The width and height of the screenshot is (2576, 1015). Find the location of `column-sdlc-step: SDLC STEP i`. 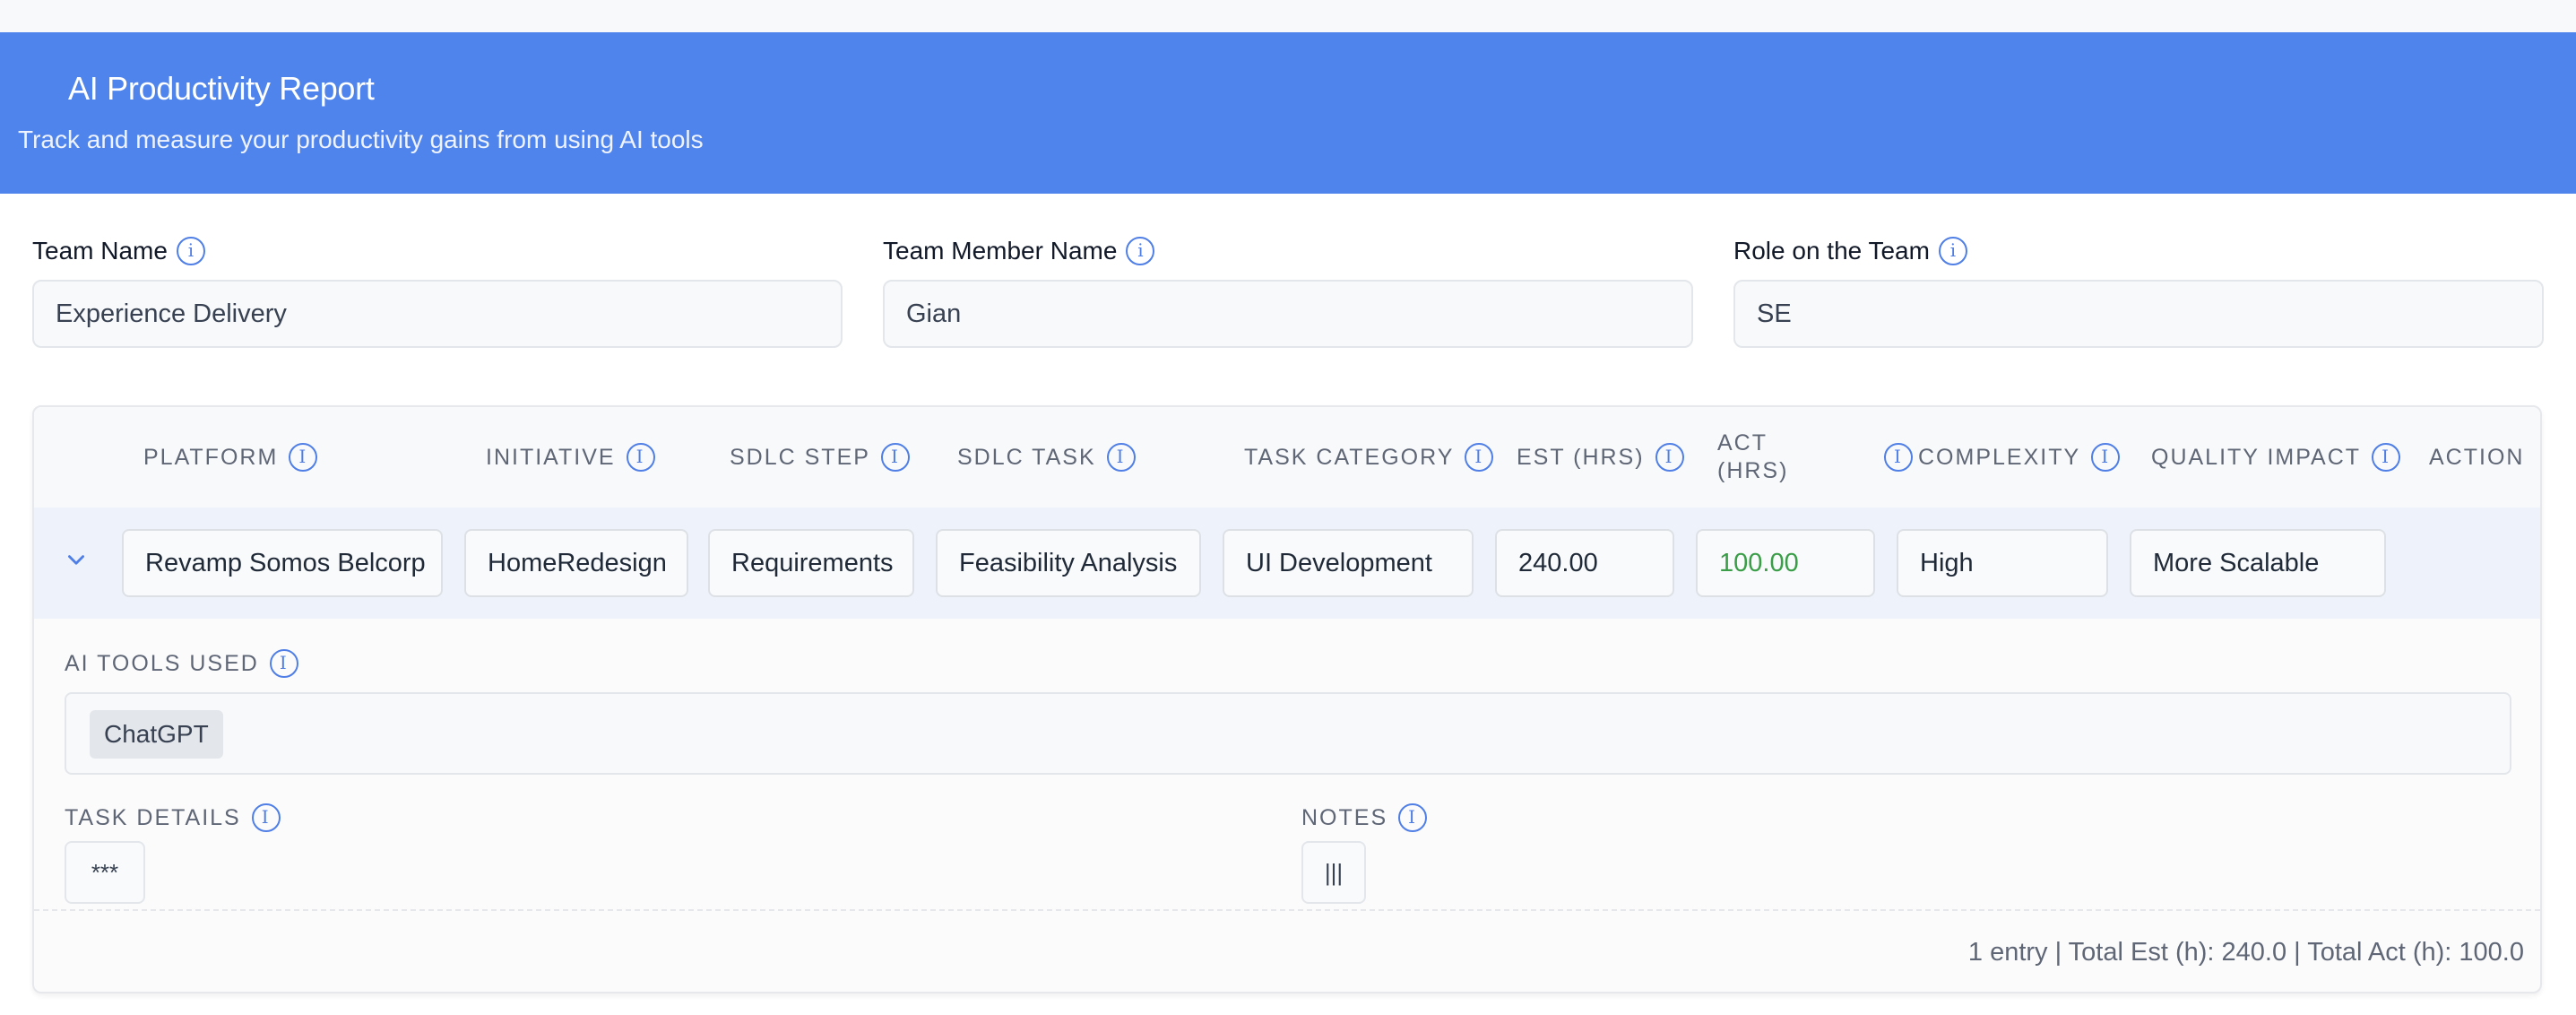

column-sdlc-step: SDLC STEP i is located at coordinates (820, 458).